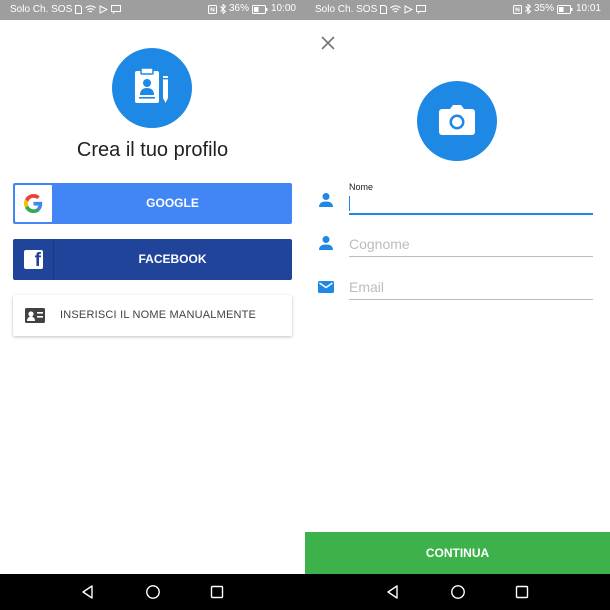  I want to click on camera-icon, so click(457, 121).